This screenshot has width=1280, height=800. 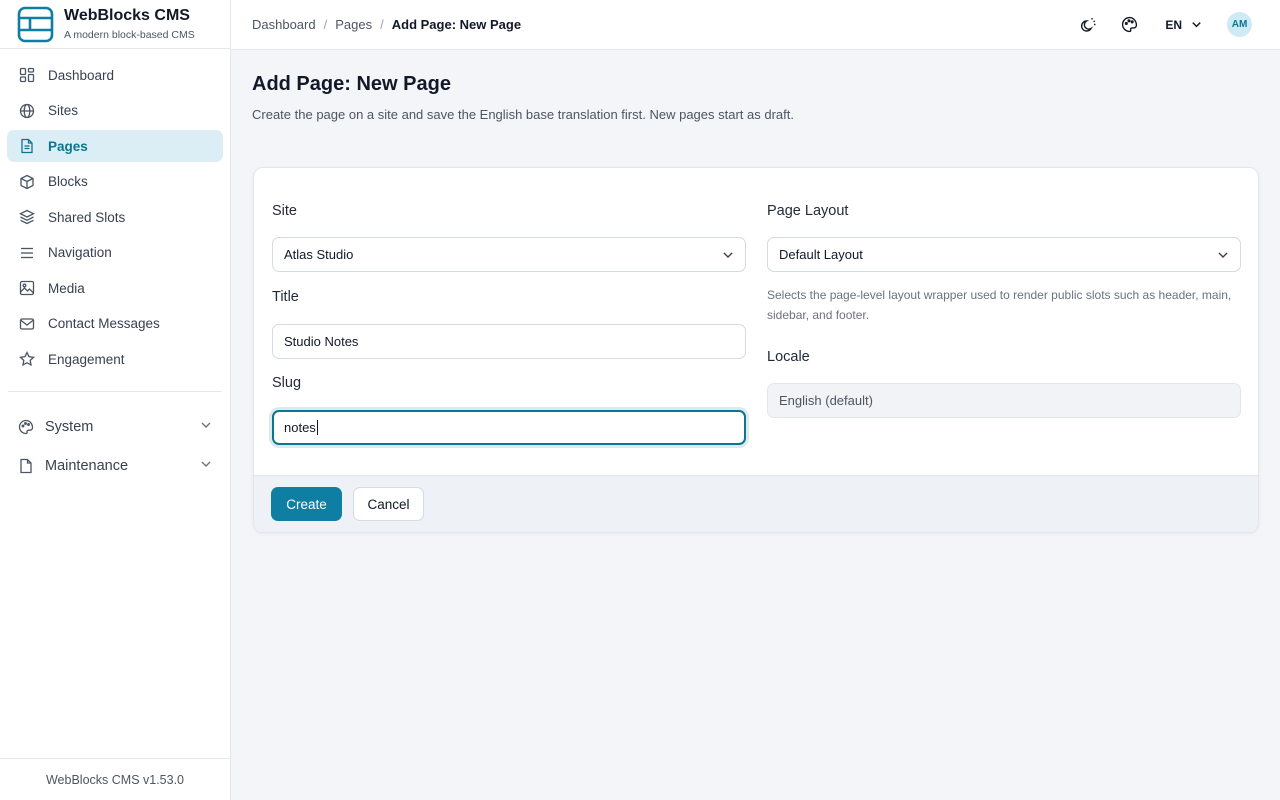 What do you see at coordinates (63, 110) in the screenshot?
I see `sidebar-item-label: Sites` at bounding box center [63, 110].